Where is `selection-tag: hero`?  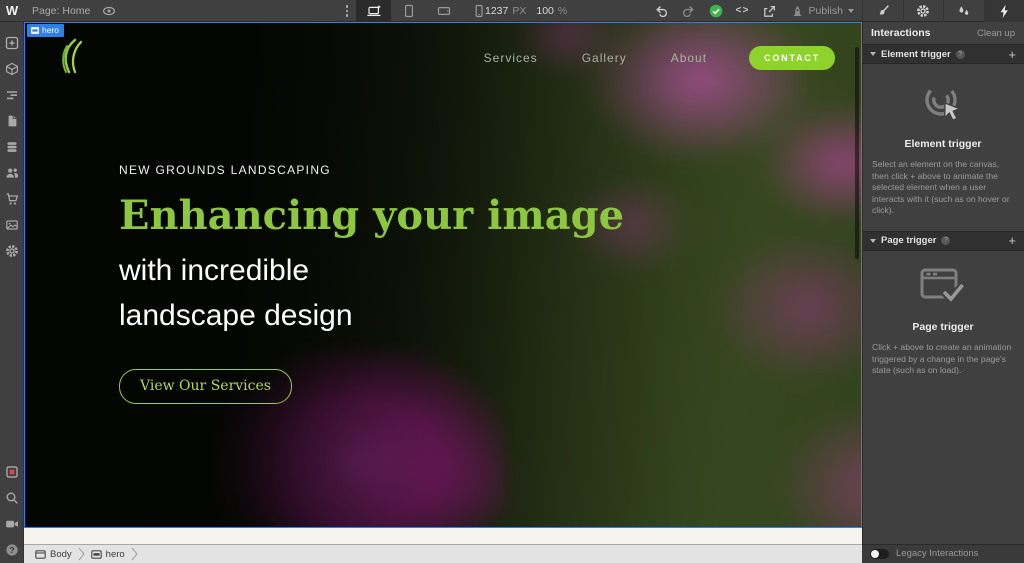 selection-tag: hero is located at coordinates (46, 30).